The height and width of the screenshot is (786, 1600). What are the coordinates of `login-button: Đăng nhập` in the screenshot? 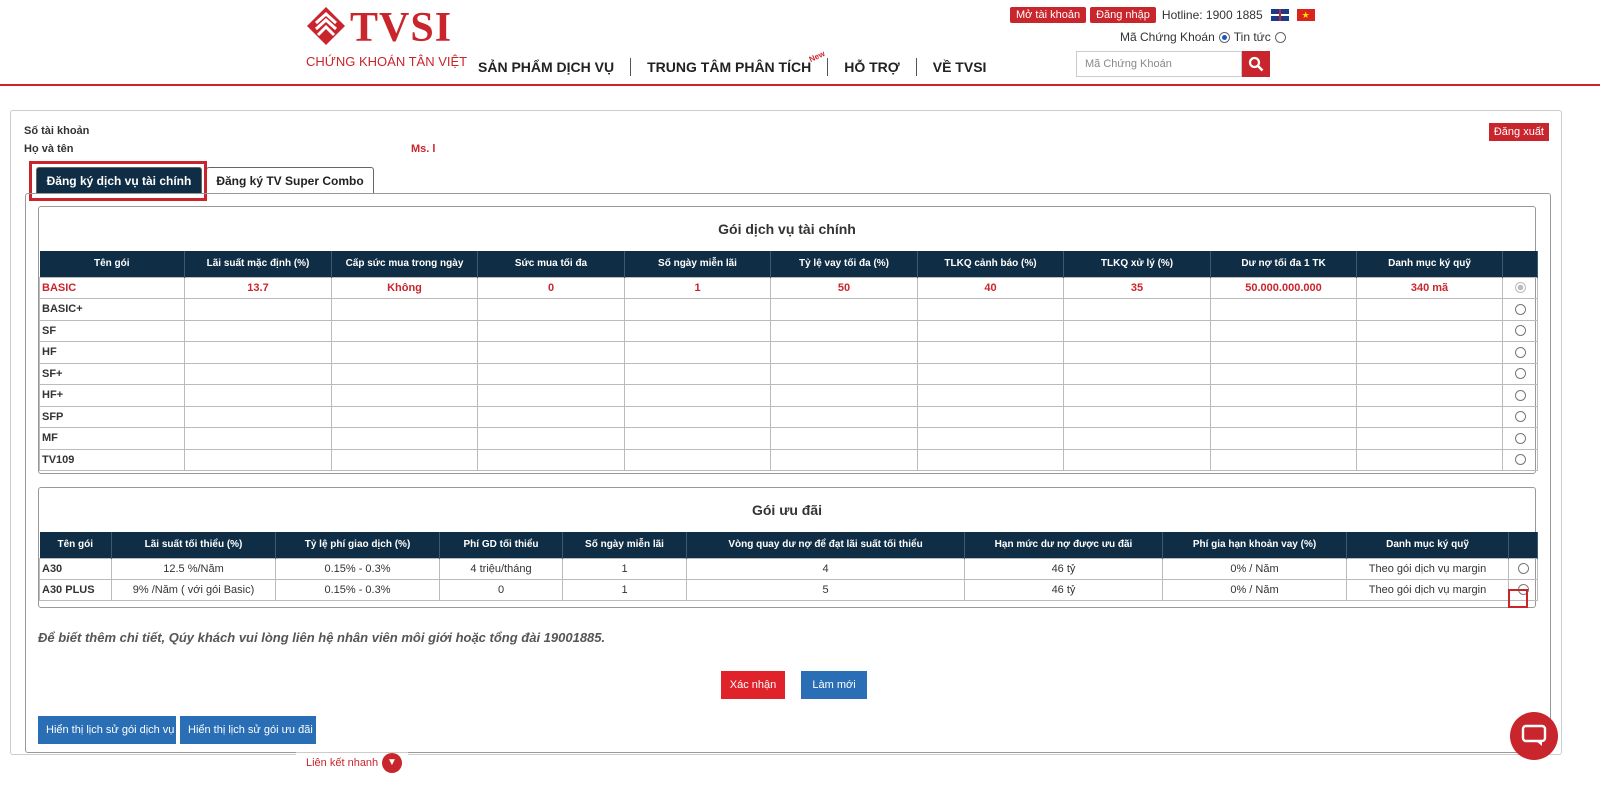 It's located at (1123, 15).